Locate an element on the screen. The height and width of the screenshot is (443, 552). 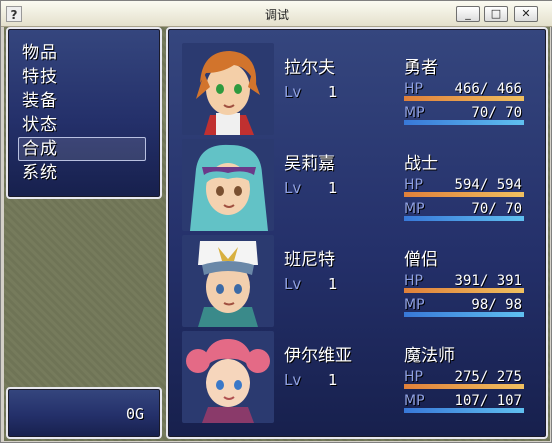
actor-name: 伊尔维亚 is located at coordinates (318, 356).